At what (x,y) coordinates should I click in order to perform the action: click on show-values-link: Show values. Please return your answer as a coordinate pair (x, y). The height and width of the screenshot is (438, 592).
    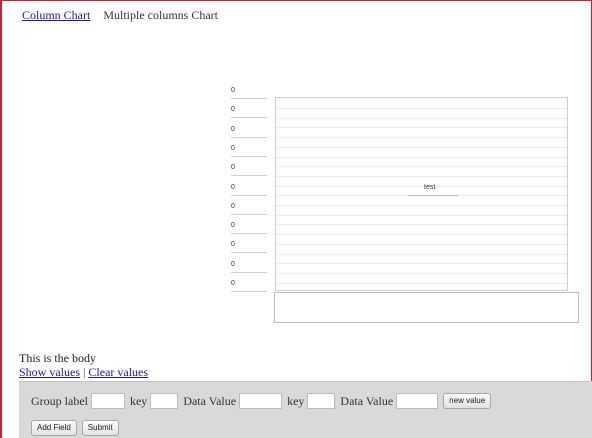
    Looking at the image, I should click on (49, 372).